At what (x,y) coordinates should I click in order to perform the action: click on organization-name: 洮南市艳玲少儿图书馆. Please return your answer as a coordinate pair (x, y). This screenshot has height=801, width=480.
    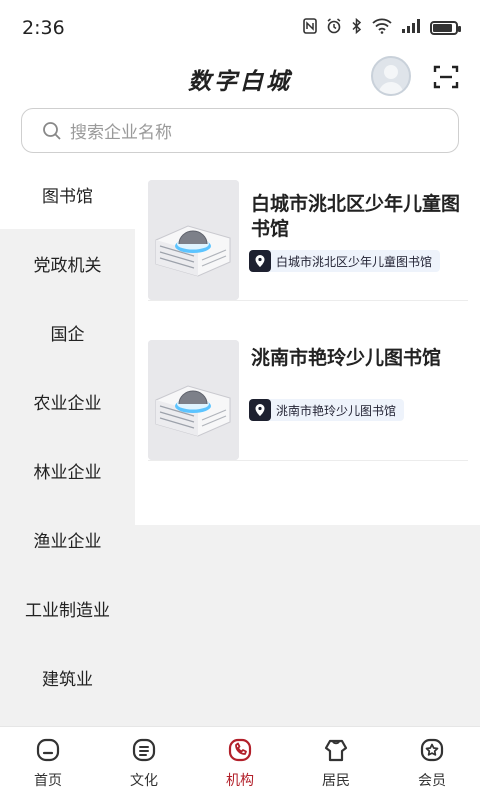
    Looking at the image, I should click on (346, 358).